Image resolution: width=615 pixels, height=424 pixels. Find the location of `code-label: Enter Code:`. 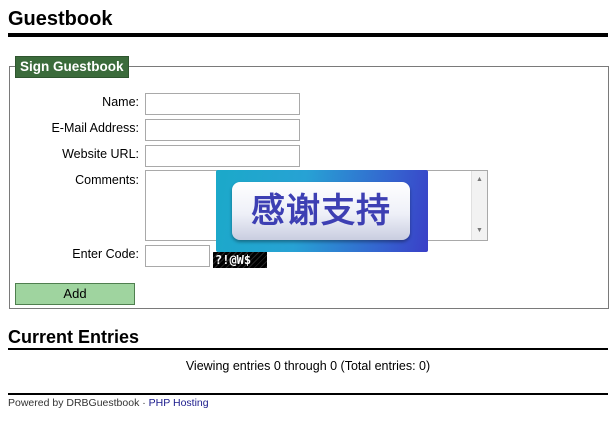

code-label: Enter Code: is located at coordinates (105, 254).